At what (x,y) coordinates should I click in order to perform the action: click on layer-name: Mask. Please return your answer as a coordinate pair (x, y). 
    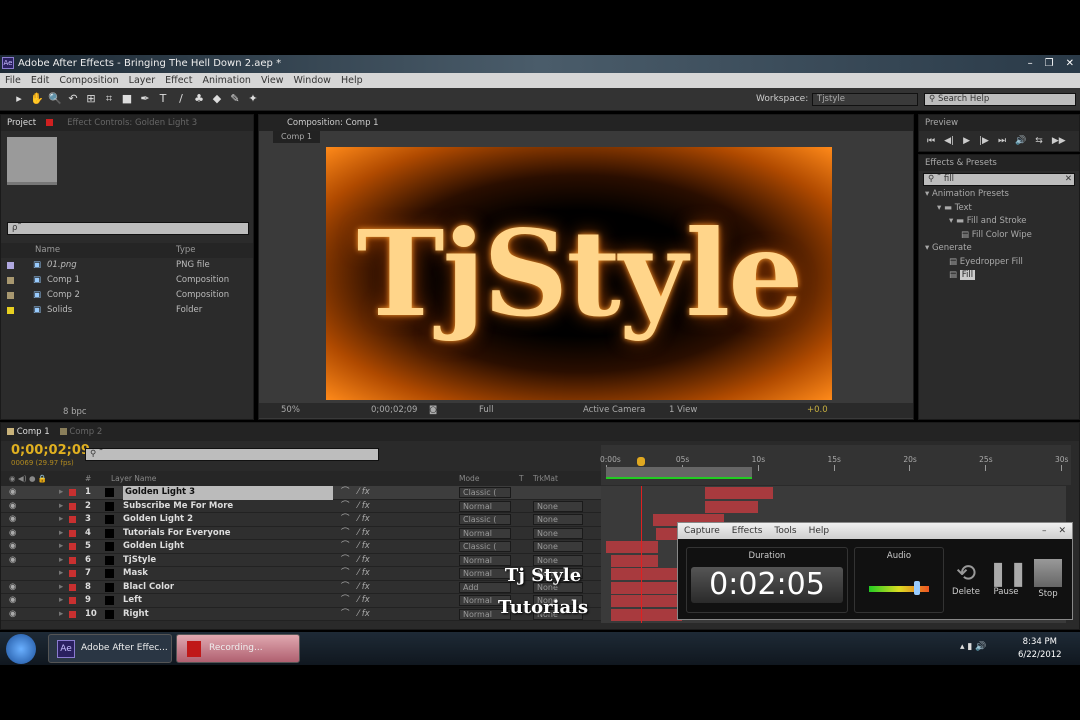
    Looking at the image, I should click on (135, 574).